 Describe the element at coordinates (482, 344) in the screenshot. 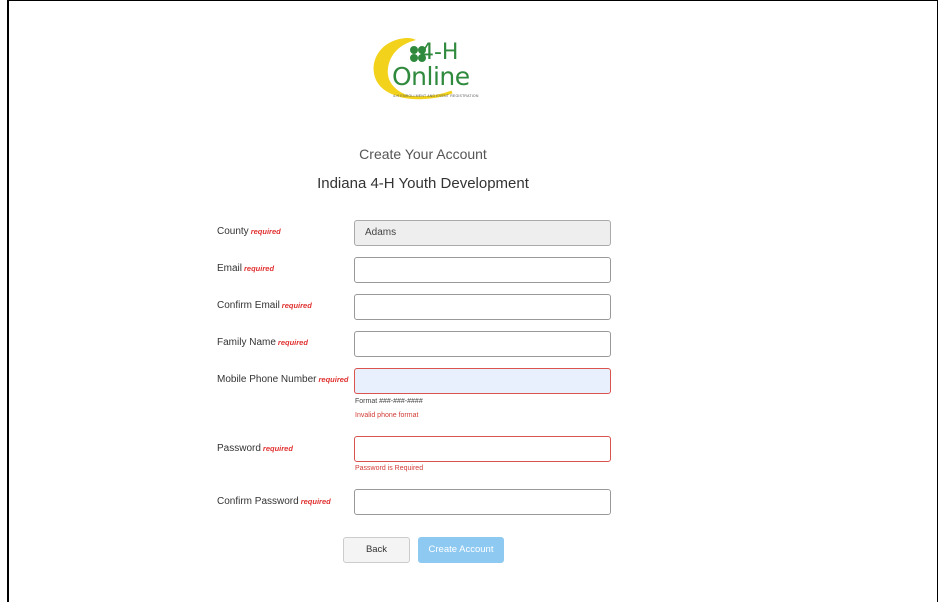

I see `family-name-field` at that location.